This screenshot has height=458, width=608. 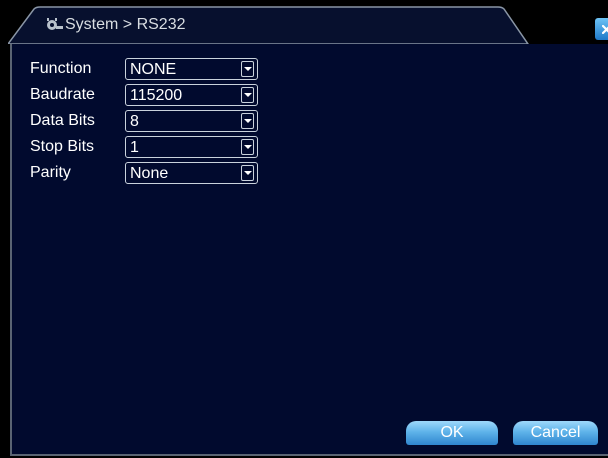 I want to click on function-value: NONE, so click(x=153, y=69).